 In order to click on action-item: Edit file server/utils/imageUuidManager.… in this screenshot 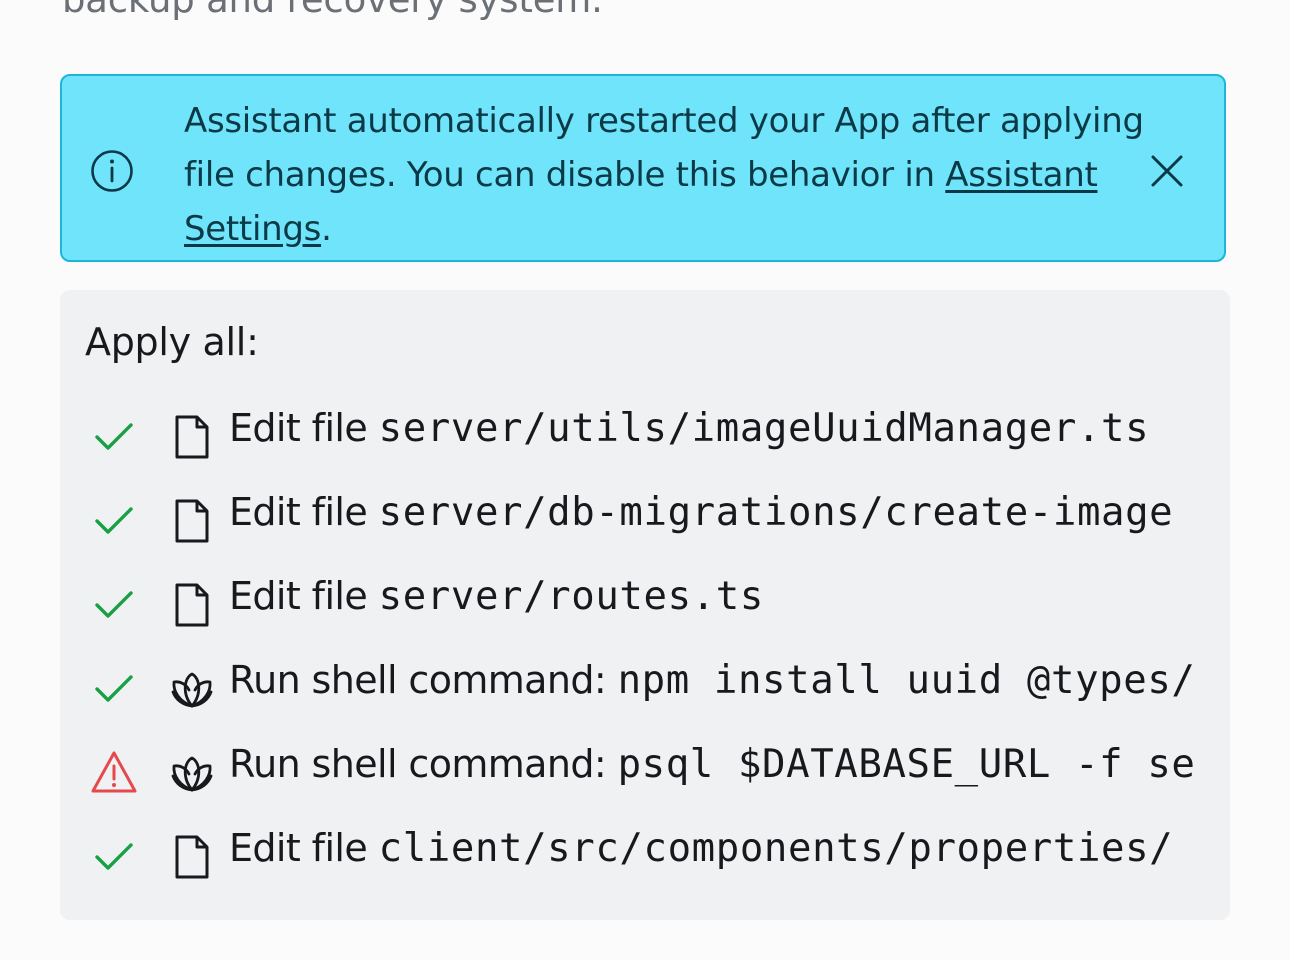, I will do `click(634, 434)`.